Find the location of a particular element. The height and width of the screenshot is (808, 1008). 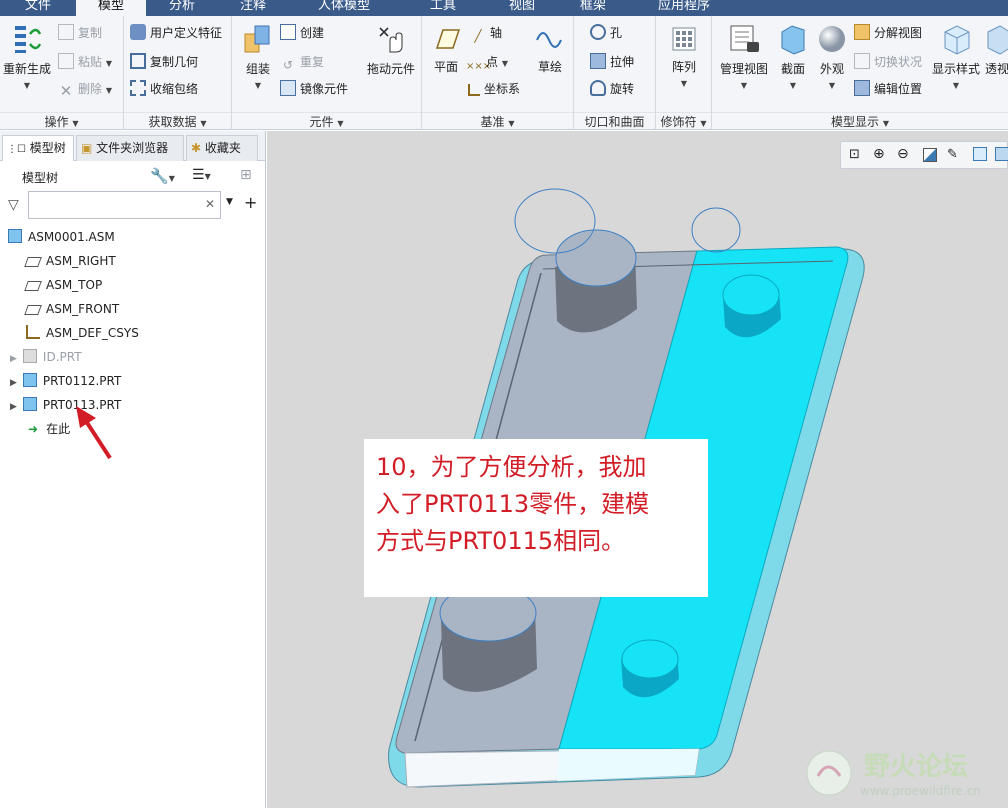

tab-model-tree: ⋮☐ 模型树 is located at coordinates (38, 148).